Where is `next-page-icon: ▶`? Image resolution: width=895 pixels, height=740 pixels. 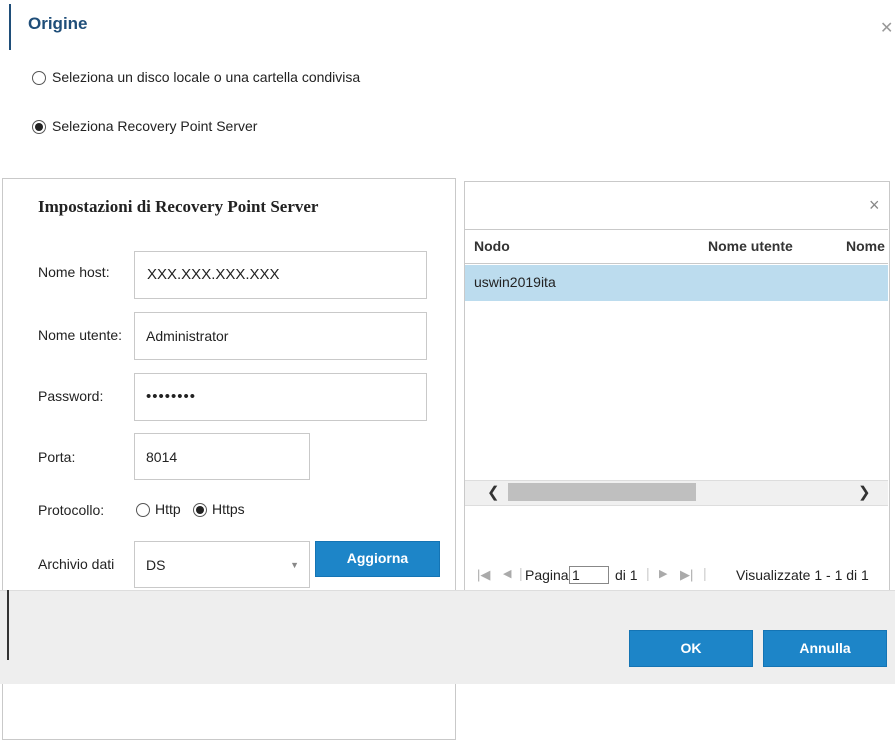 next-page-icon: ▶ is located at coordinates (663, 573).